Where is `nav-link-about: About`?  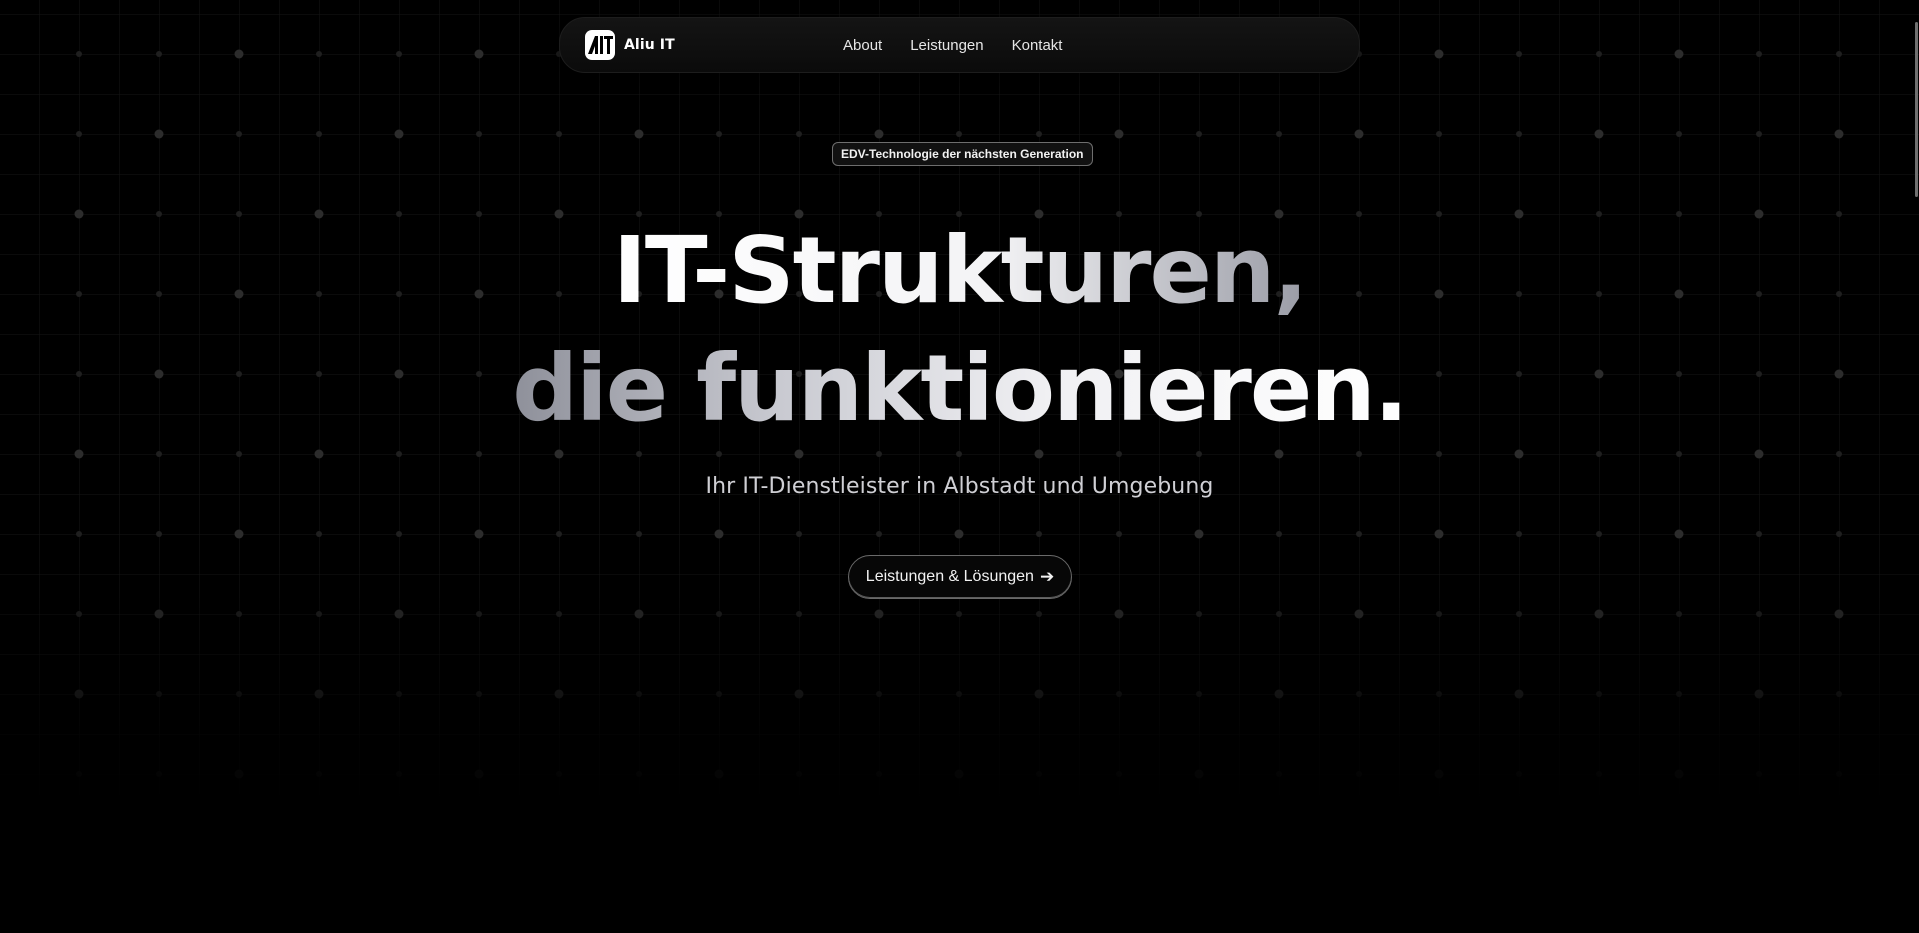
nav-link-about: About is located at coordinates (862, 45).